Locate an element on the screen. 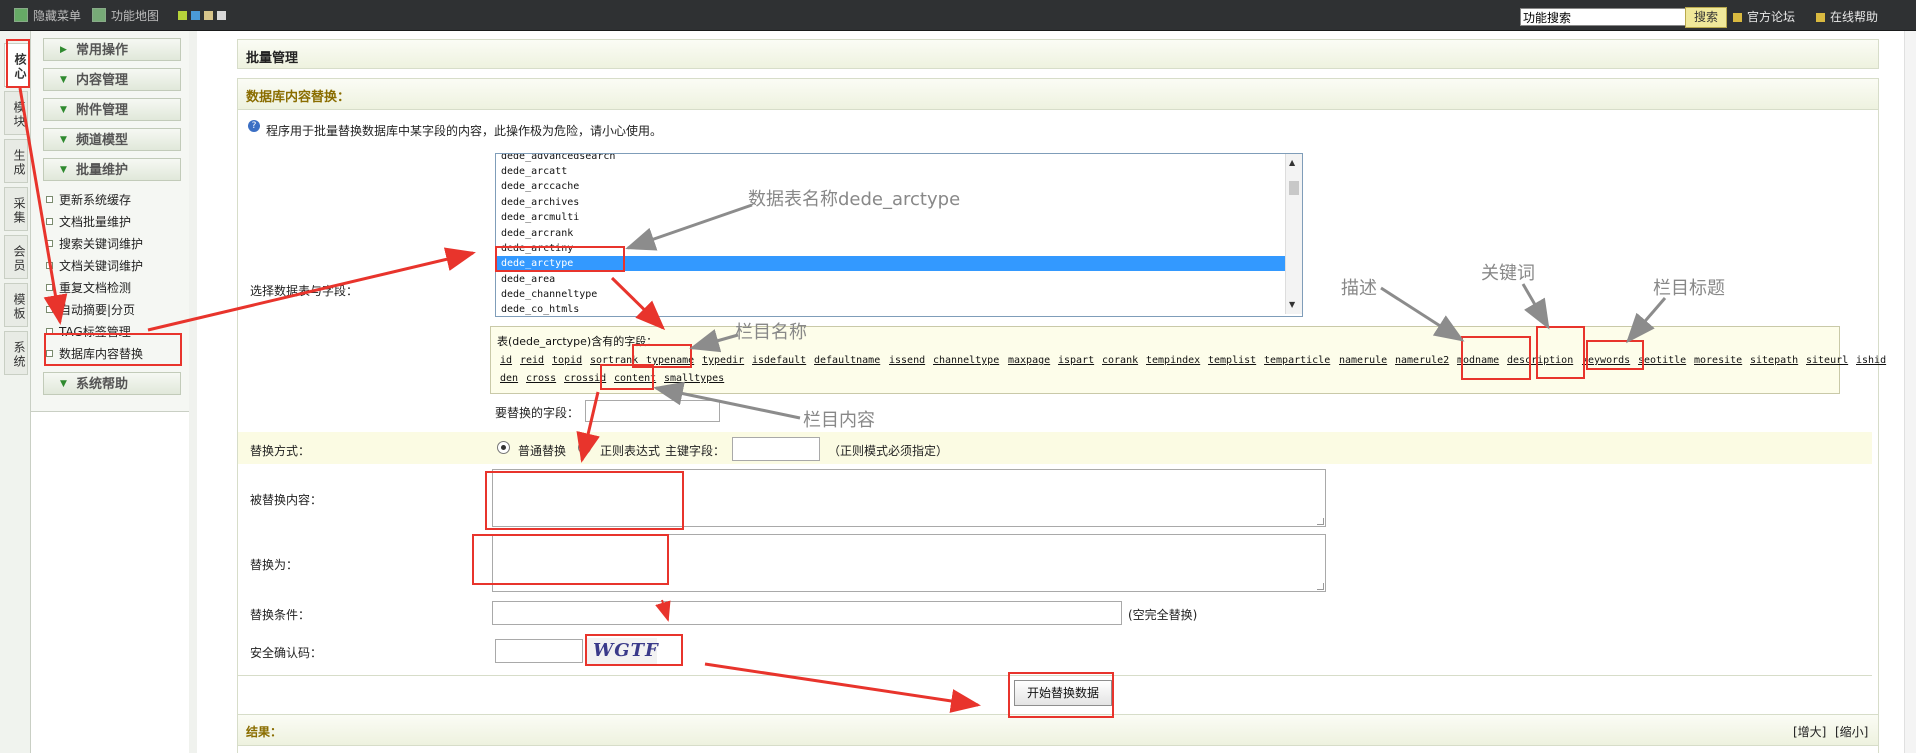 Image resolution: width=1916 pixels, height=753 pixels. arrow-to-submit is located at coordinates (842, 687).